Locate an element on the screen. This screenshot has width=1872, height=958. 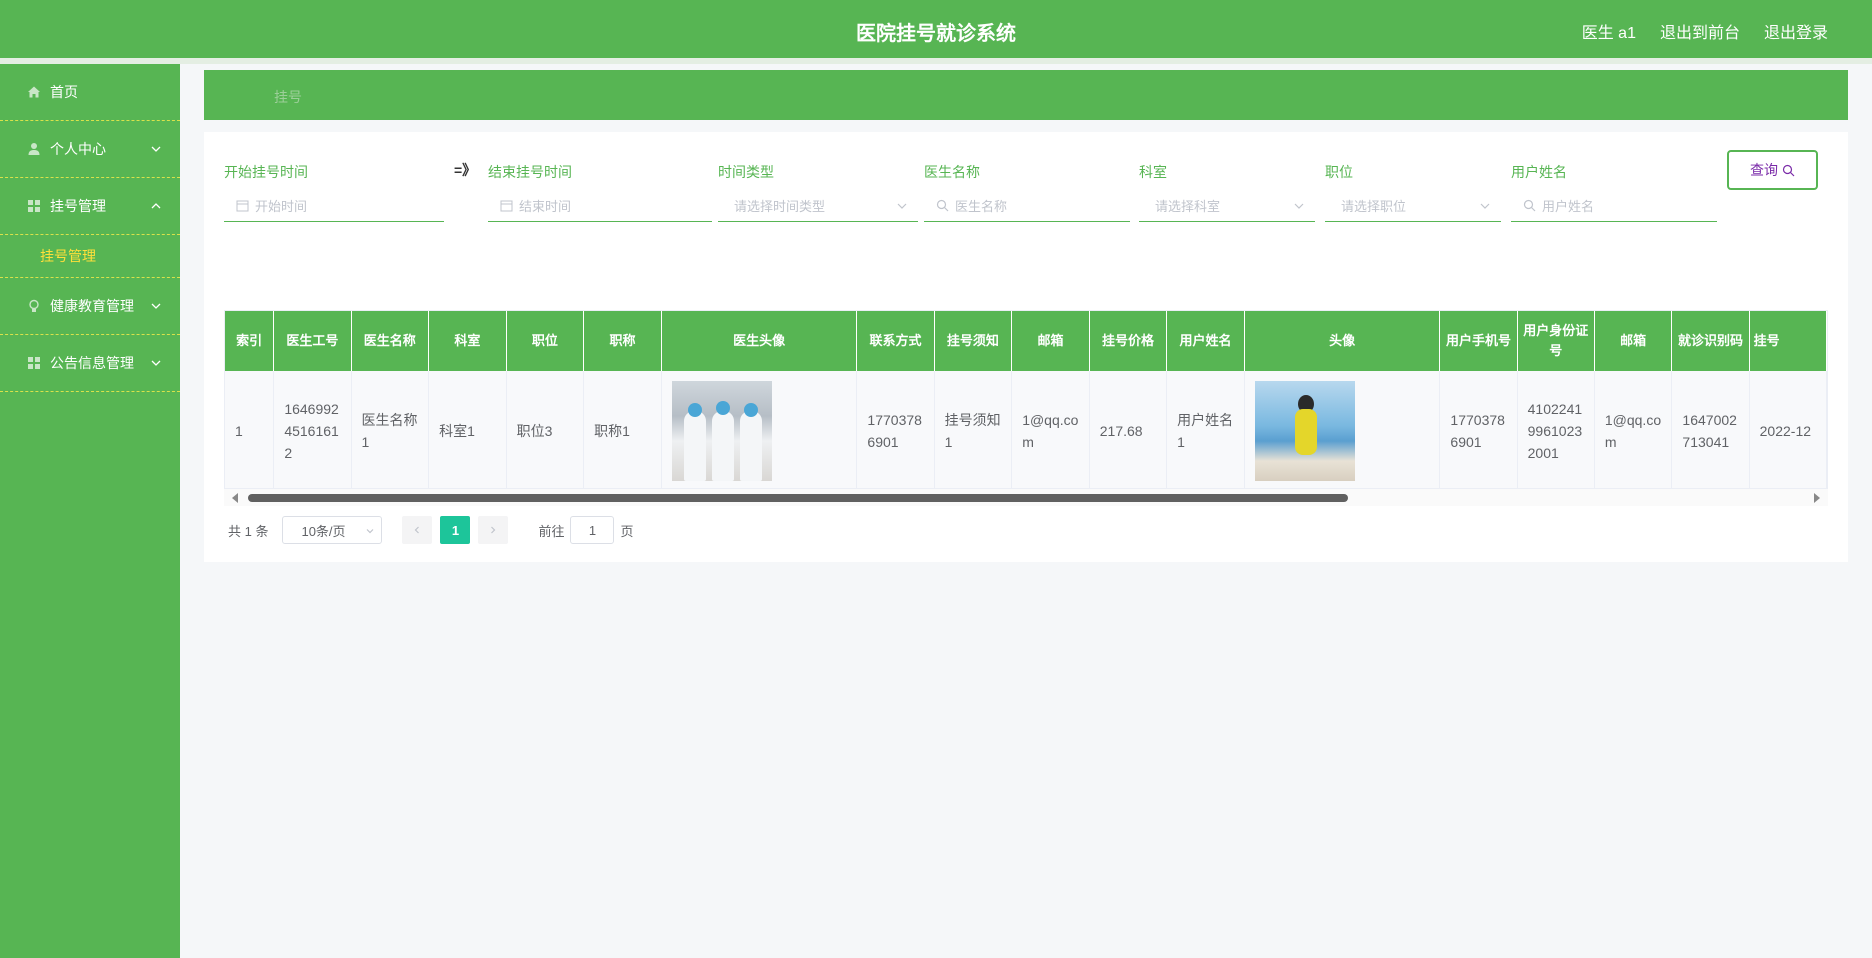
sidebar-item-label: 公告信息管理 is located at coordinates (92, 363).